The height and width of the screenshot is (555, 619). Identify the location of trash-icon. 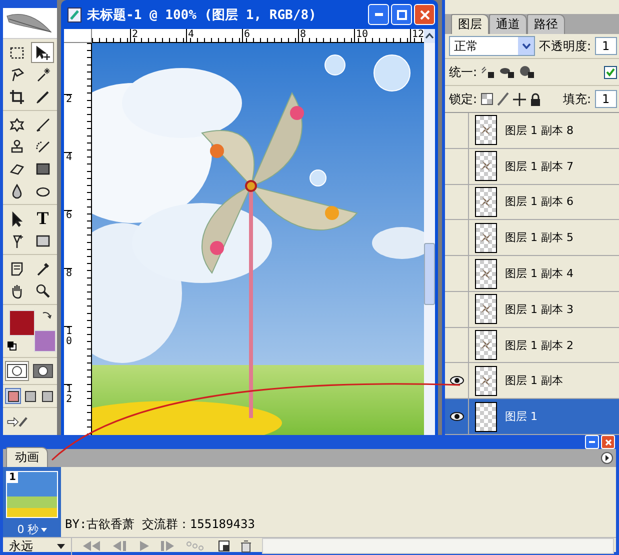
(246, 546).